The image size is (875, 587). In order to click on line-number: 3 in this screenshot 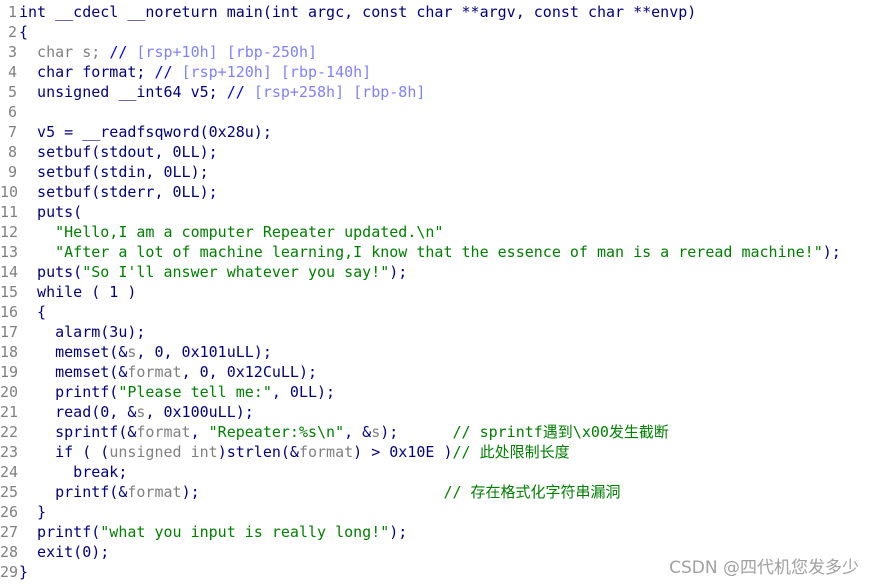, I will do `click(12, 52)`.